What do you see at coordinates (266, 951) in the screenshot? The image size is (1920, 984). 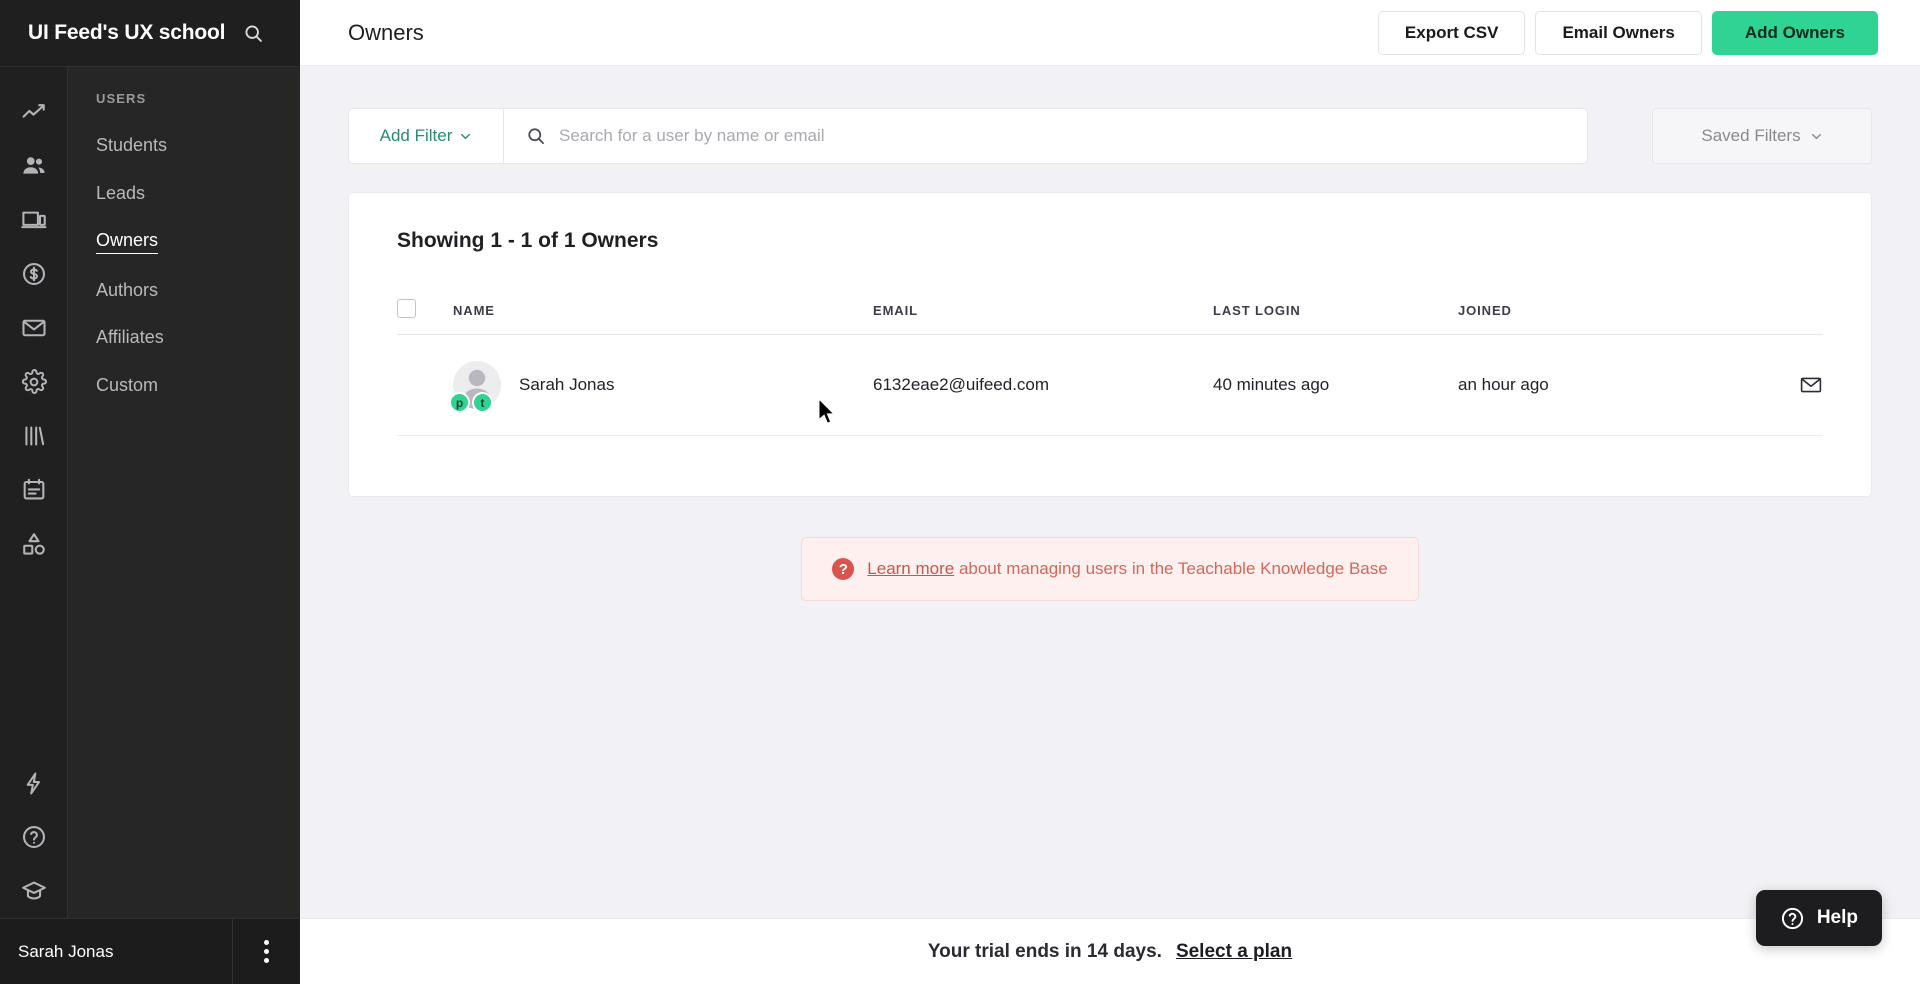 I see `kebab-menu-icon` at bounding box center [266, 951].